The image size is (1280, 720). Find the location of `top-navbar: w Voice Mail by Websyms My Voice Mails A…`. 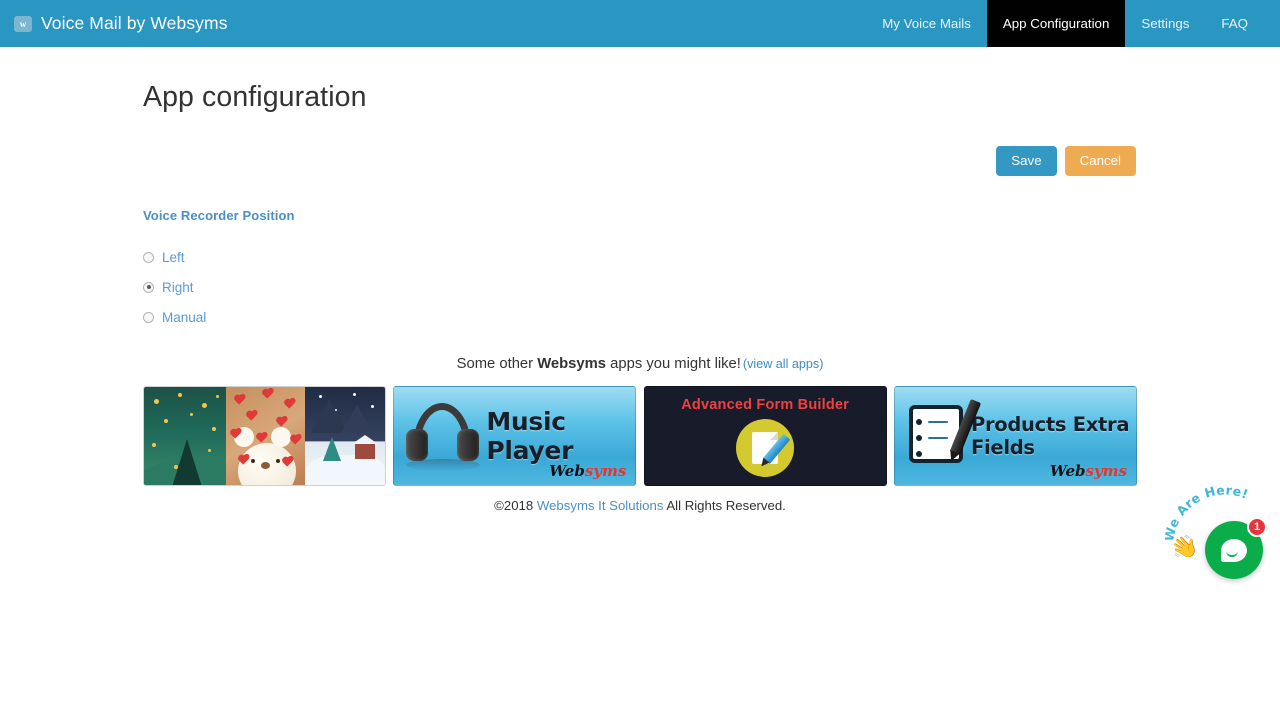

top-navbar: w Voice Mail by Websyms My Voice Mails A… is located at coordinates (640, 23).